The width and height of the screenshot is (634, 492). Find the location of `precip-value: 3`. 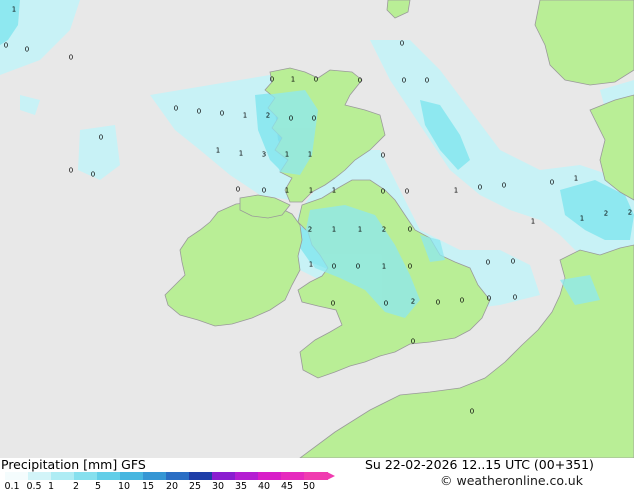

precip-value: 3 is located at coordinates (264, 155).